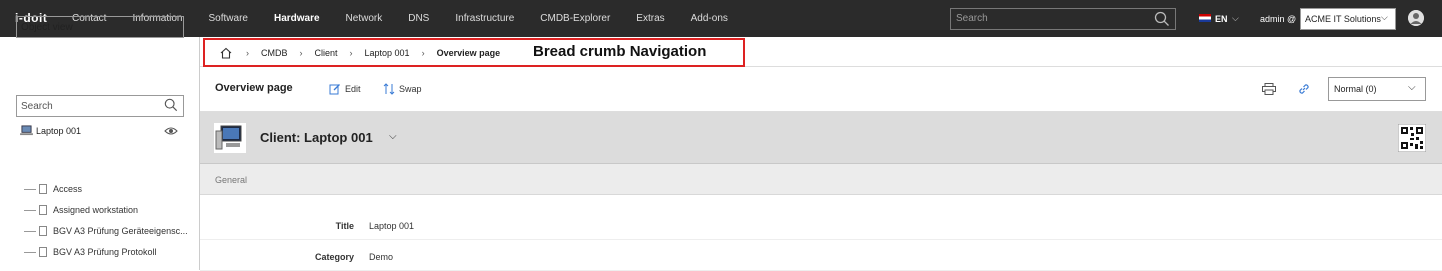 This screenshot has height=271, width=1442. I want to click on tree-root-label: Laptop 001, so click(59, 130).